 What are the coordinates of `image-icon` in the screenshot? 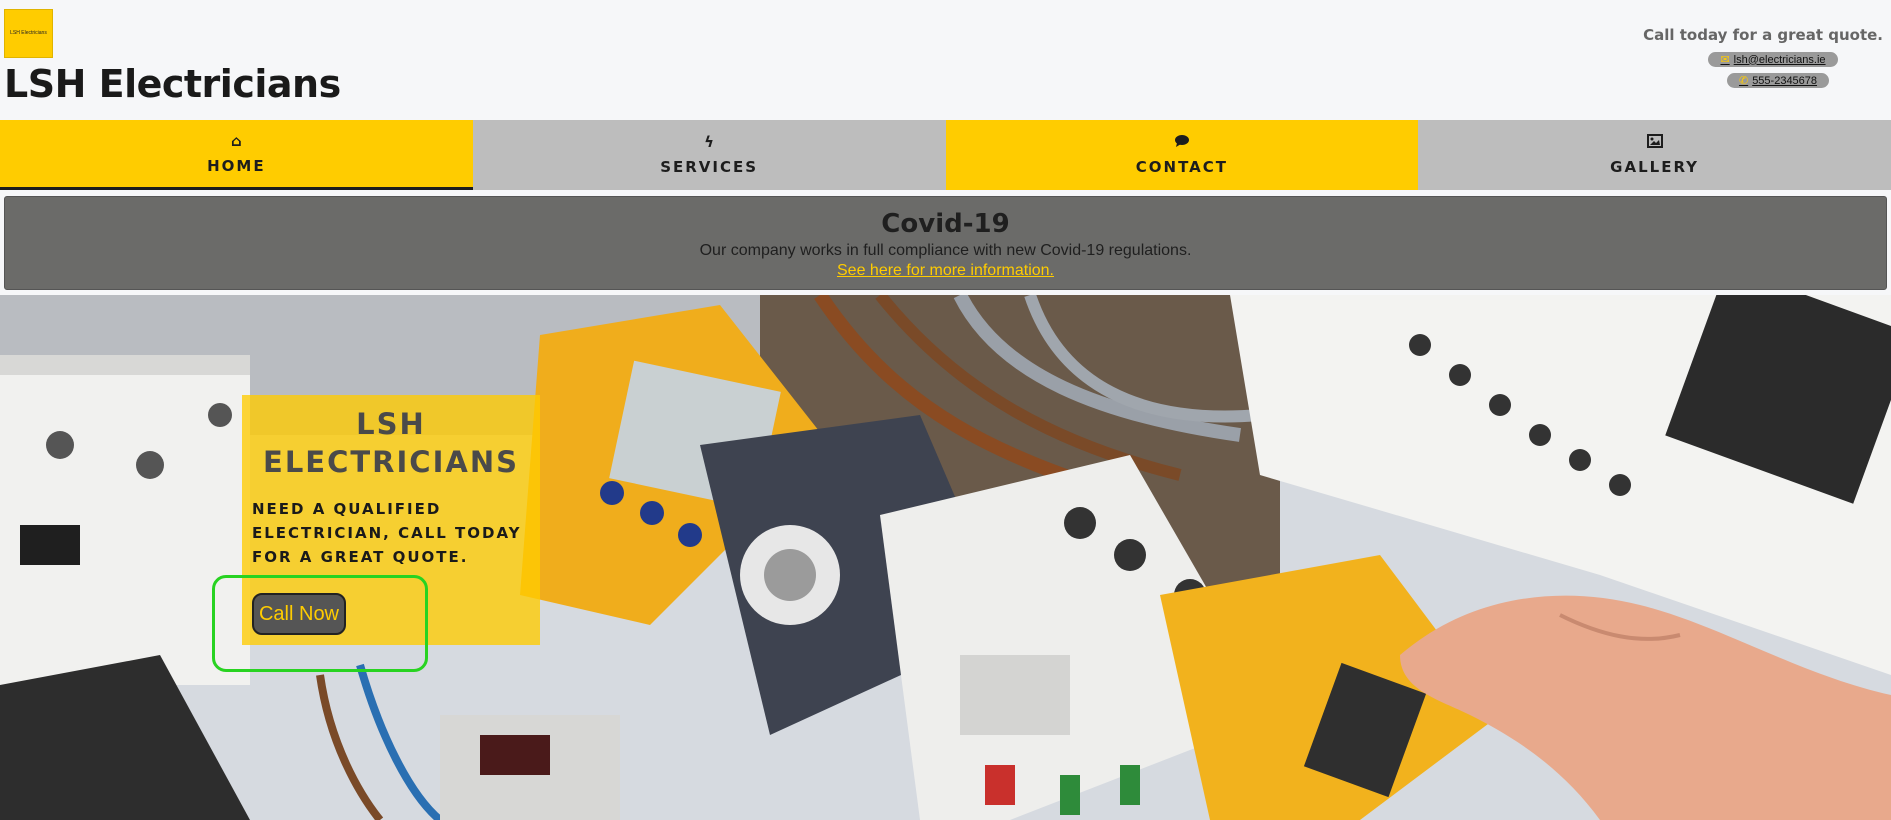 It's located at (1654, 142).